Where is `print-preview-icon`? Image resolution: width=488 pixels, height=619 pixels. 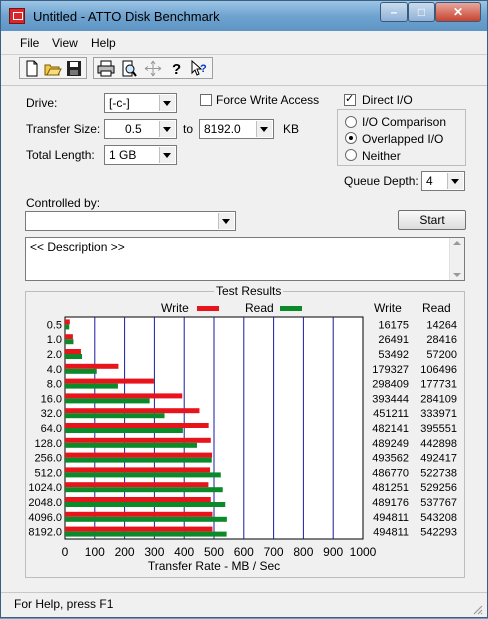
print-preview-icon is located at coordinates (129, 68).